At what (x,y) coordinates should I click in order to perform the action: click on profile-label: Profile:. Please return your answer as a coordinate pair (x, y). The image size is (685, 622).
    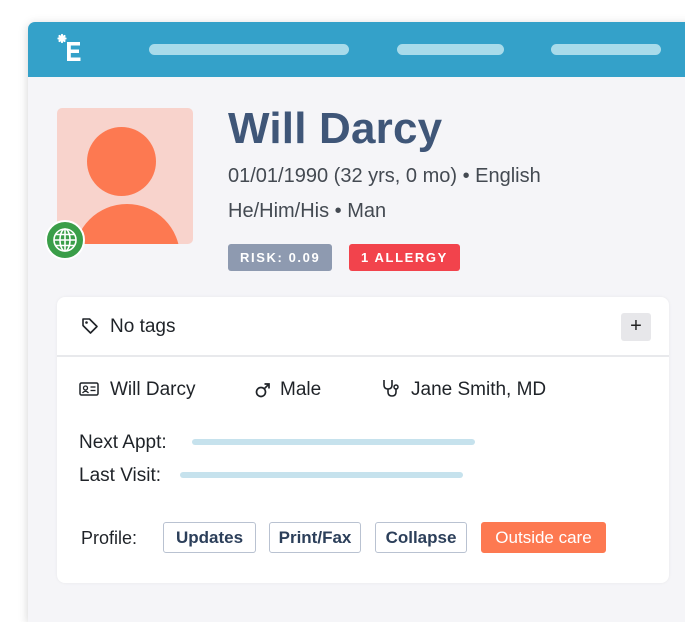
    Looking at the image, I should click on (109, 538).